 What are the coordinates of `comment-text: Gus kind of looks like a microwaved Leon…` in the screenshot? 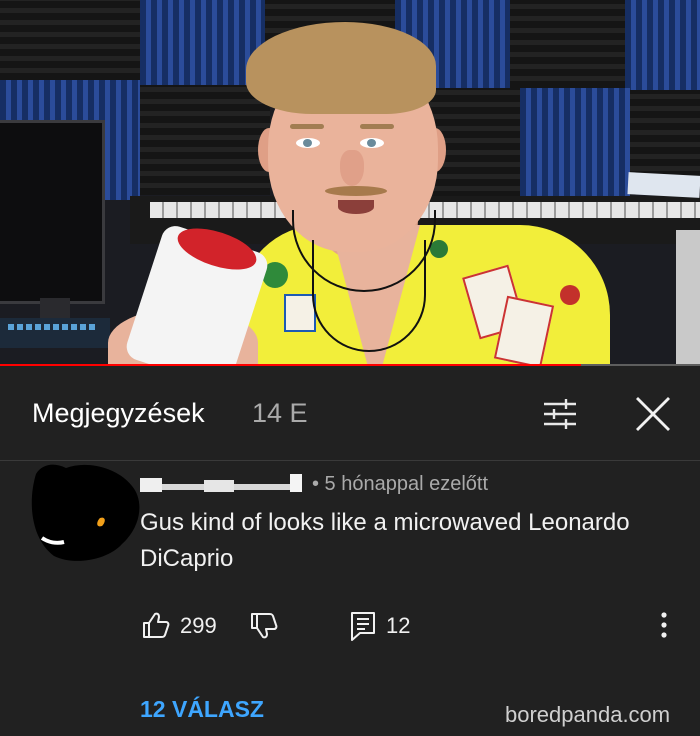 It's located at (385, 540).